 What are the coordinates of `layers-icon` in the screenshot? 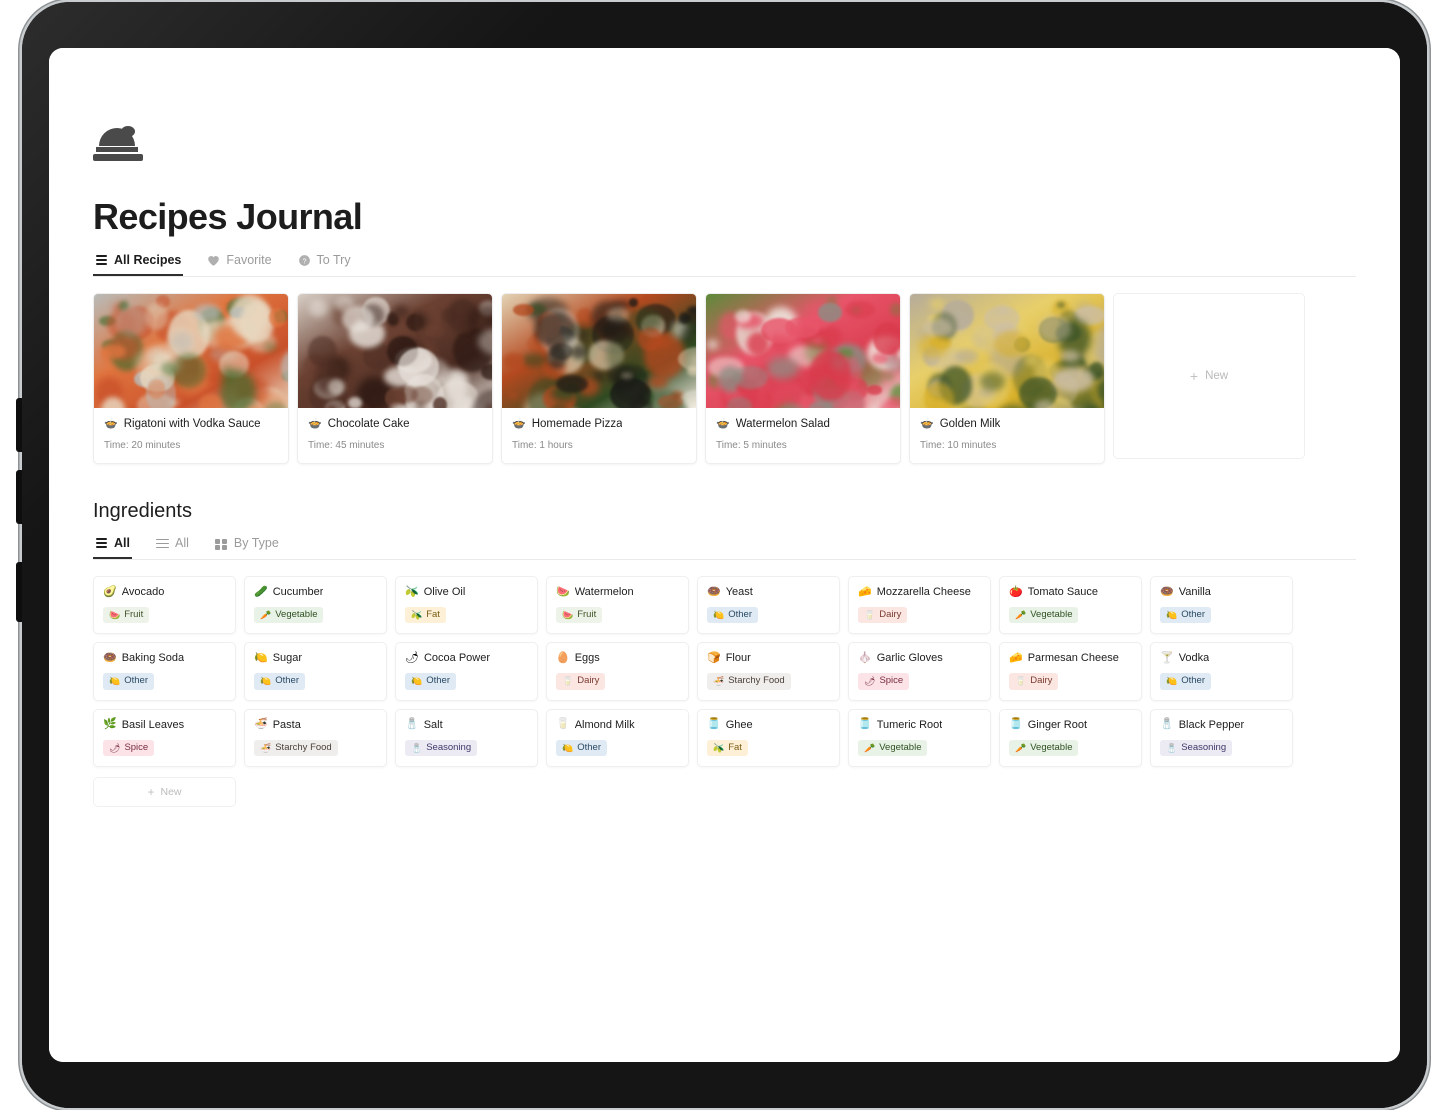 It's located at (101, 260).